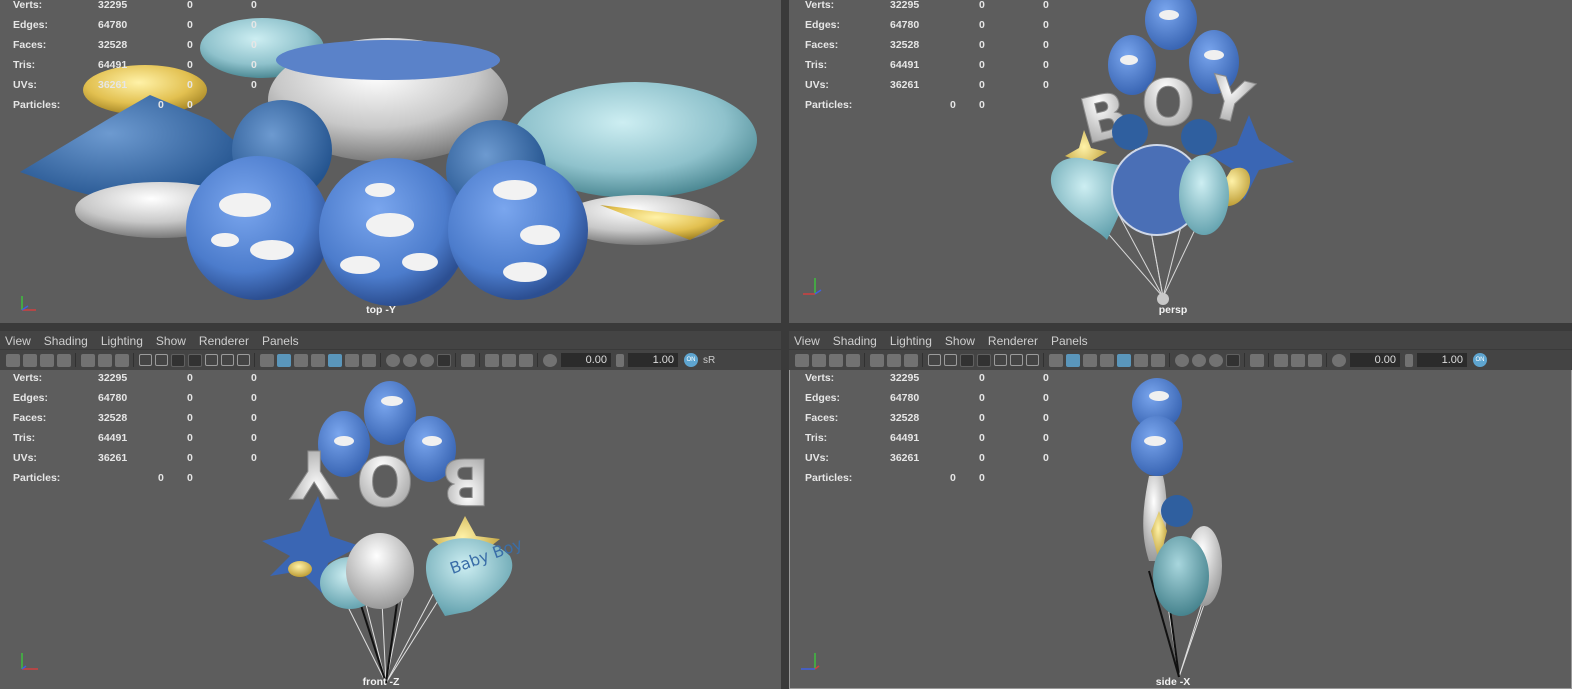 This screenshot has width=1572, height=689. Describe the element at coordinates (1173, 682) in the screenshot. I see `camera-label: side -X` at that location.